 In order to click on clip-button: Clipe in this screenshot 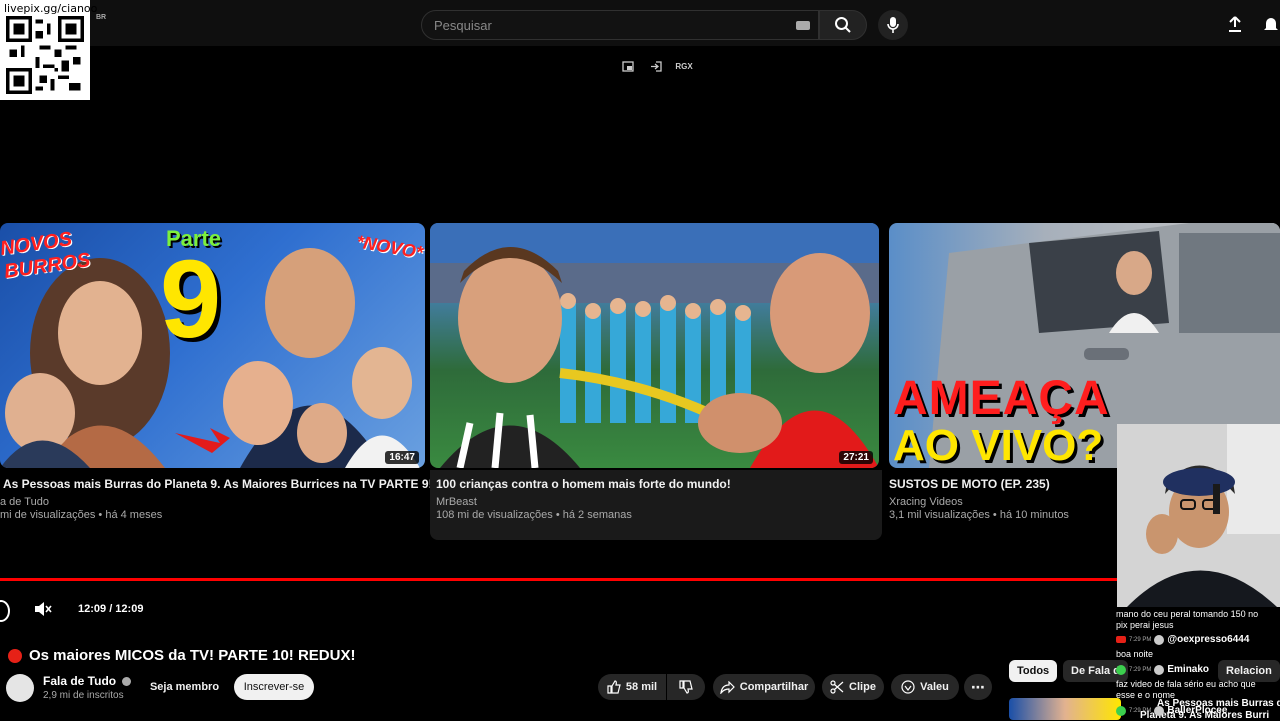, I will do `click(853, 687)`.